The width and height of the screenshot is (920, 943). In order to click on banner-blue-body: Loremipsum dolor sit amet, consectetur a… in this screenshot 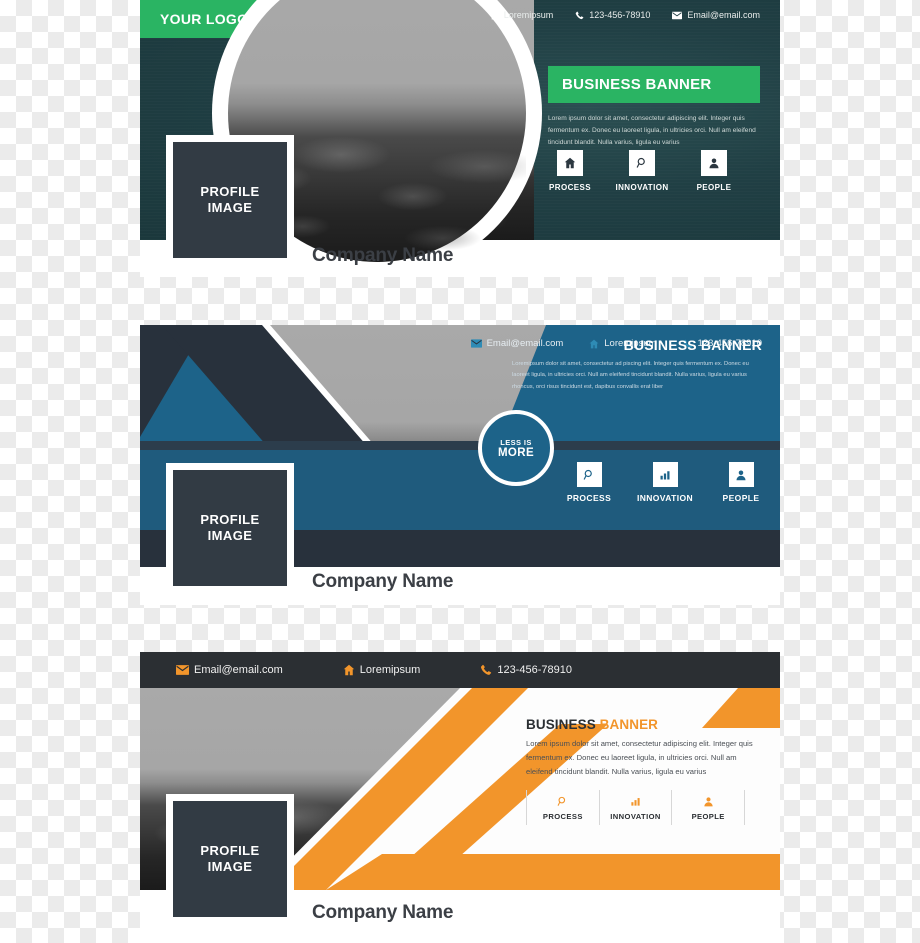, I will do `click(630, 375)`.